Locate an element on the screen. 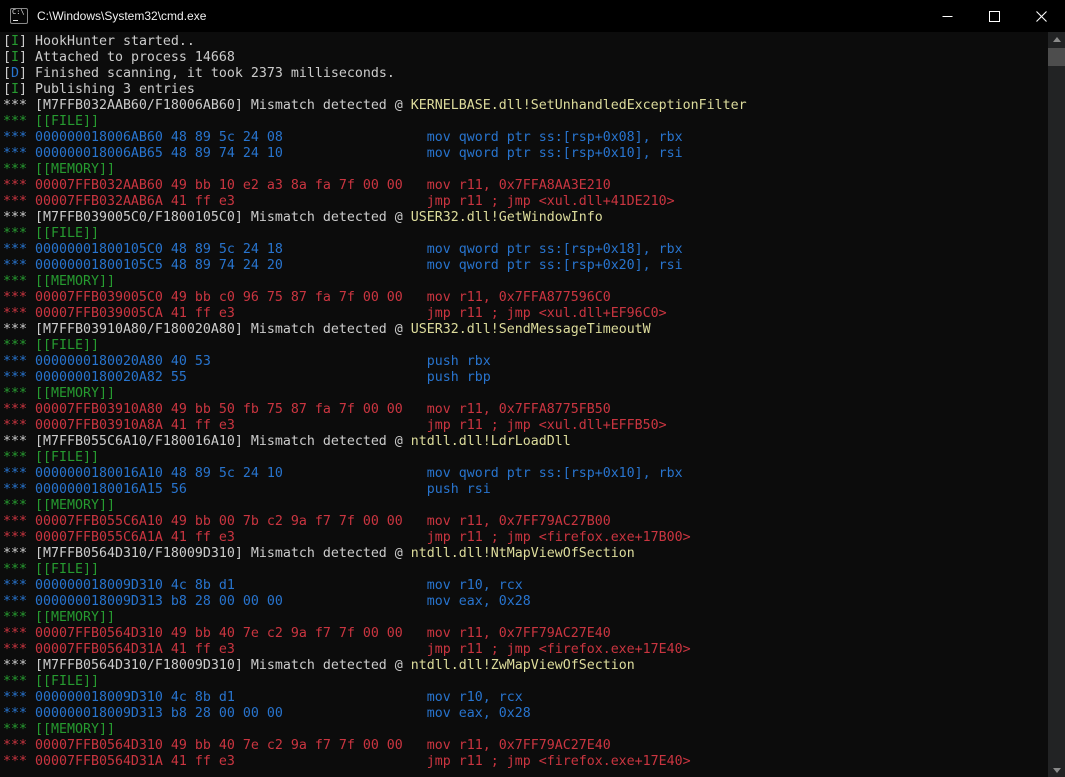  scroll-down-button is located at coordinates (1056, 770).